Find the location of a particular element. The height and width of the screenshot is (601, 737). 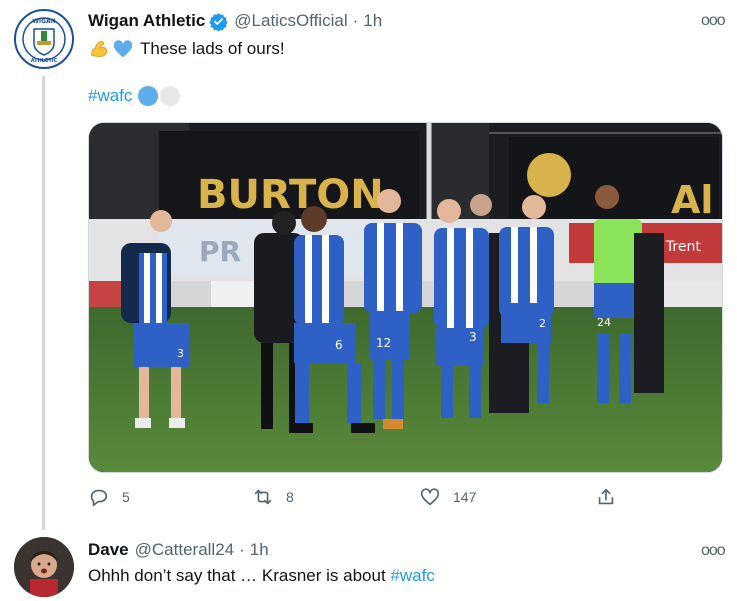

reply-text-content: Ohhh don’t say that … Krasner is about is located at coordinates (239, 575).